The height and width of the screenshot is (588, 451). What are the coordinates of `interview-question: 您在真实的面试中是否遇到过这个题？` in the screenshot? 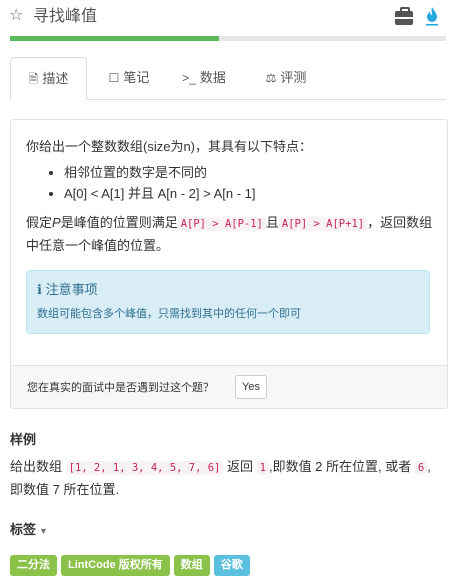 It's located at (120, 388).